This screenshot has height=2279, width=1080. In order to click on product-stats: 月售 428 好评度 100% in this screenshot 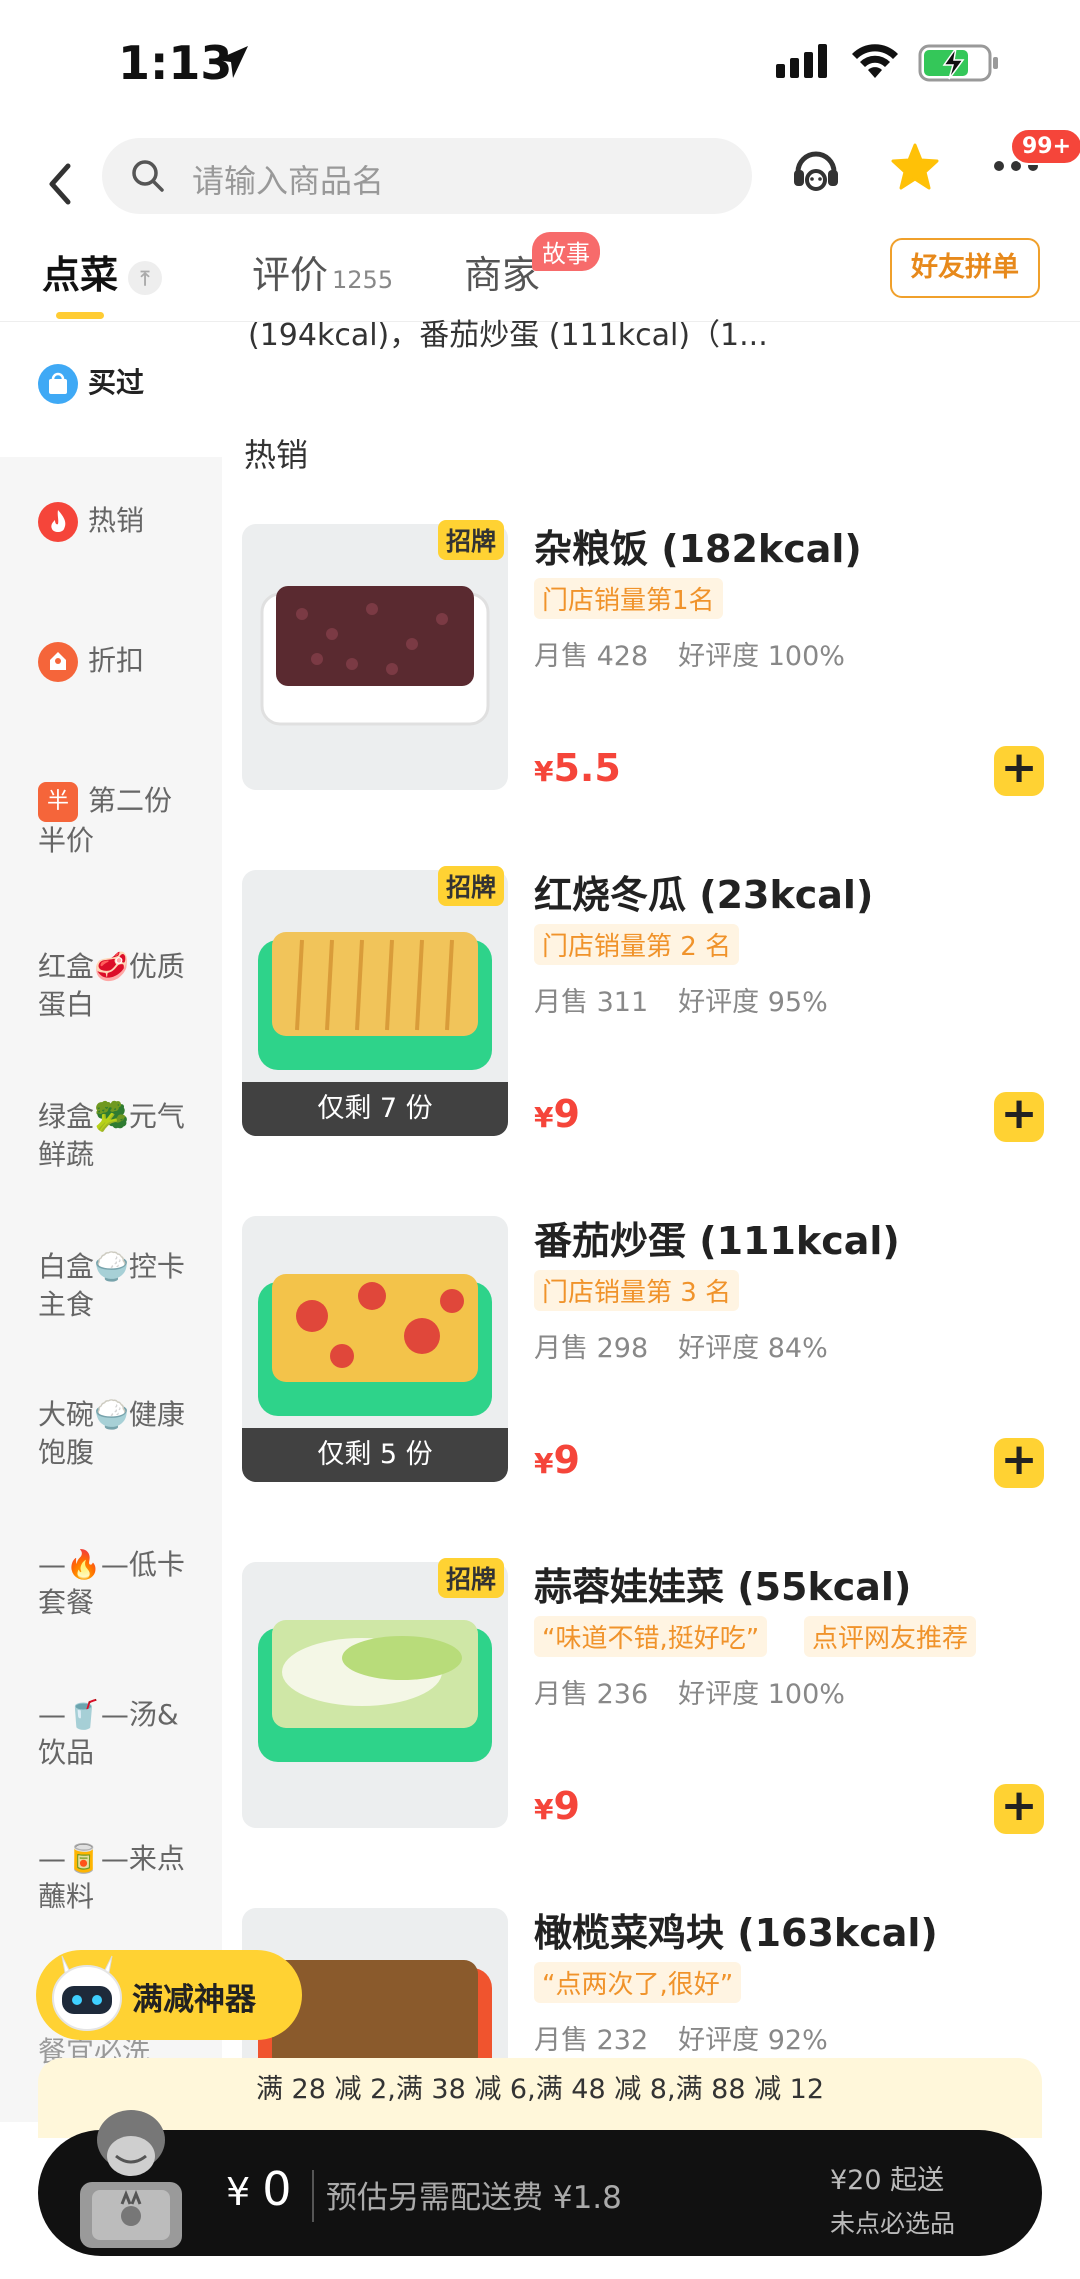, I will do `click(689, 653)`.